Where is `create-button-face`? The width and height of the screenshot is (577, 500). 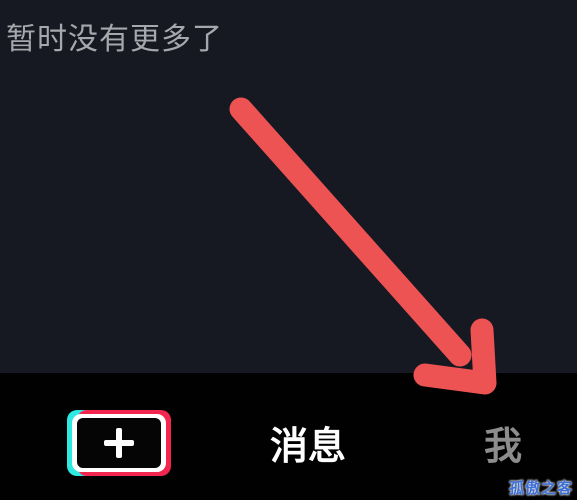
create-button-face is located at coordinates (119, 443).